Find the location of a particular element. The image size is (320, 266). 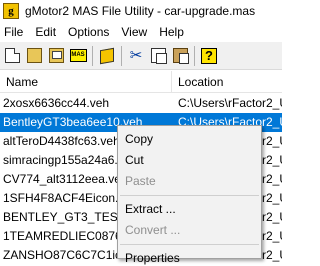

paste-icon is located at coordinates (180, 56).